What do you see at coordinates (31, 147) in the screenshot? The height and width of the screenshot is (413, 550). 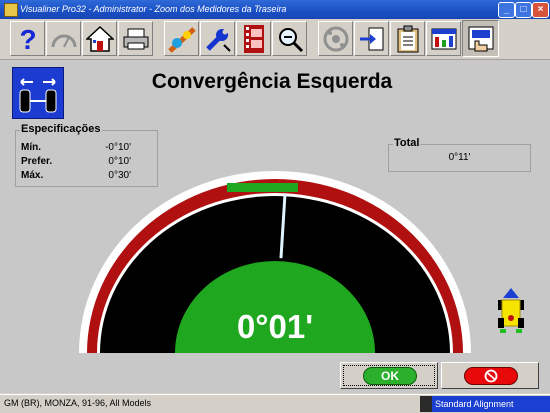 I see `spec-min-label: Mín.` at bounding box center [31, 147].